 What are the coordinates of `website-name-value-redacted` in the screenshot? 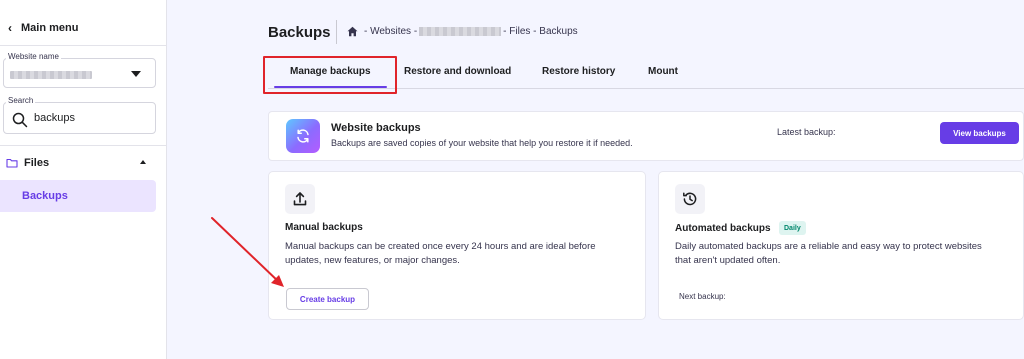 It's located at (51, 75).